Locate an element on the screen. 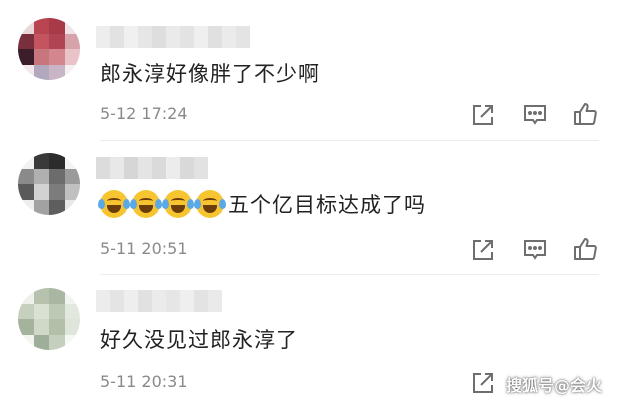 The image size is (617, 404). comment-text: 五个亿目标达成了吗 is located at coordinates (262, 204).